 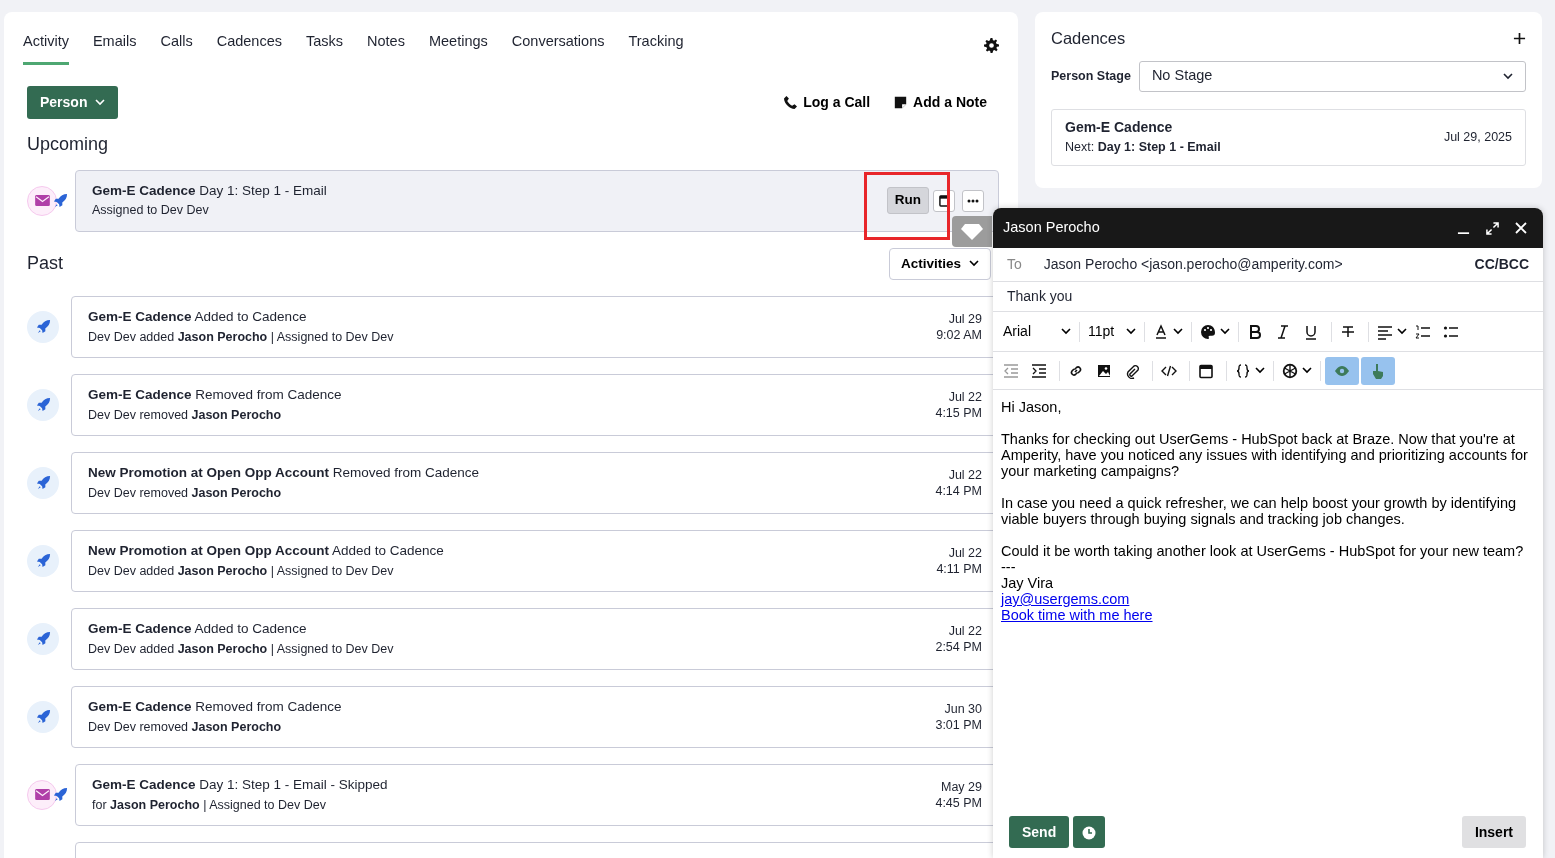 I want to click on phone-icon, so click(x=791, y=102).